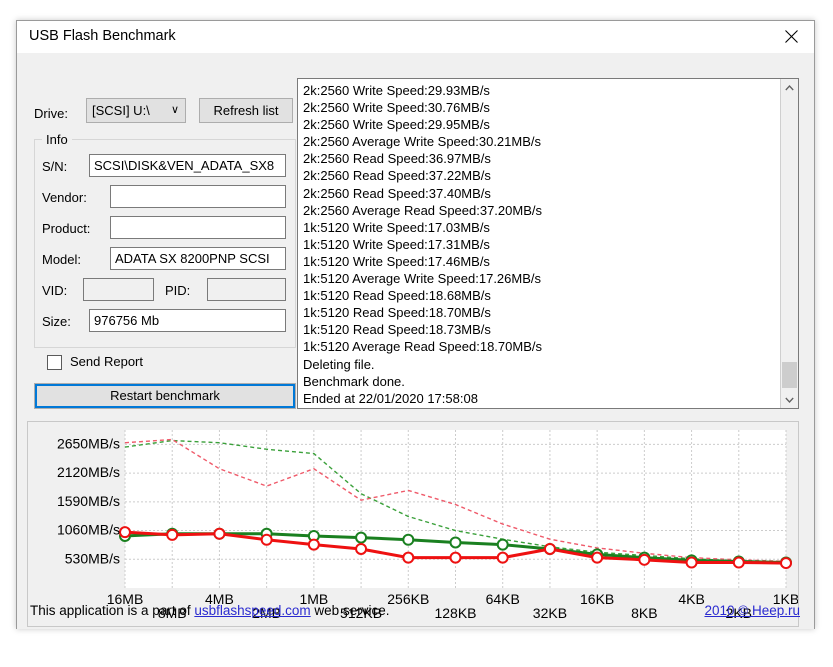 This screenshot has height=667, width=833. Describe the element at coordinates (54, 362) in the screenshot. I see `checkbox-box` at that location.